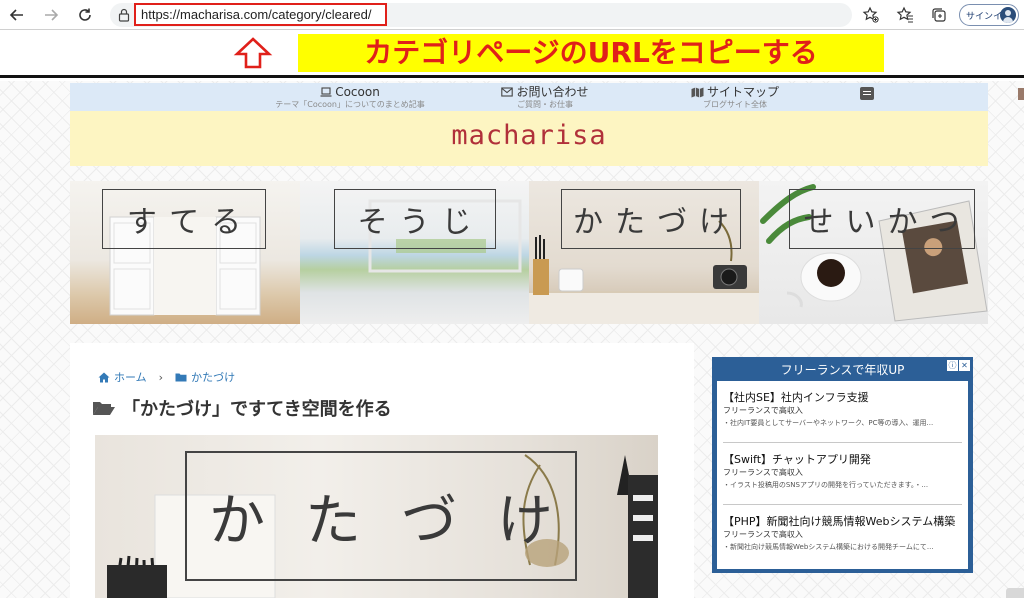 This screenshot has height=598, width=1024. I want to click on profile-avatar-icon, so click(1008, 15).